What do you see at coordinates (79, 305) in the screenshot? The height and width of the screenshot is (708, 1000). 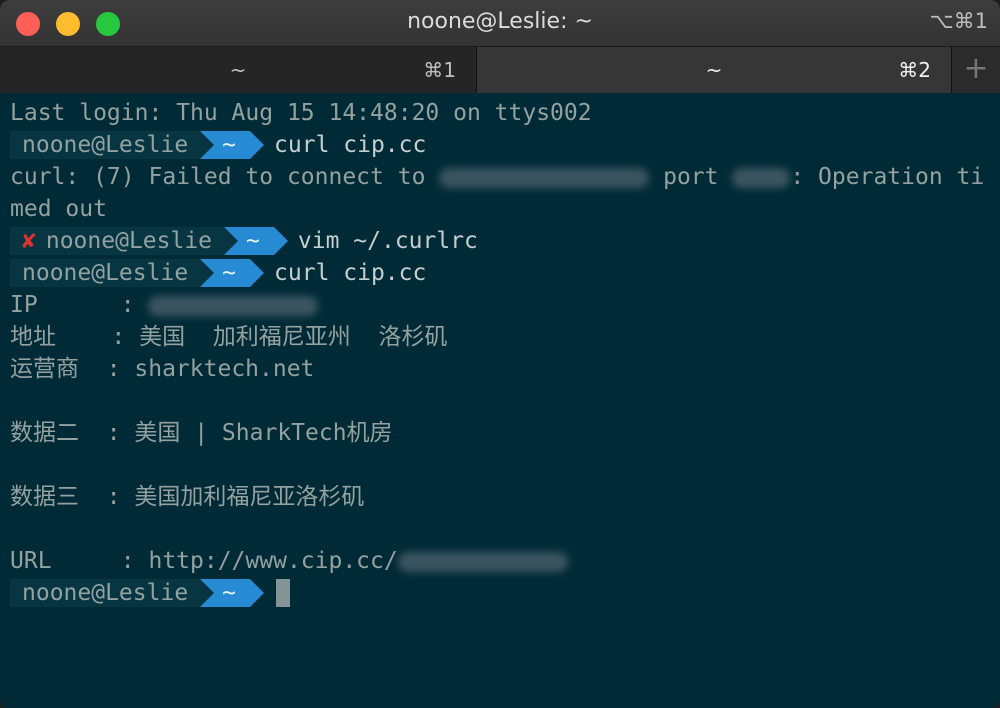 I see `ip-label: IP :` at bounding box center [79, 305].